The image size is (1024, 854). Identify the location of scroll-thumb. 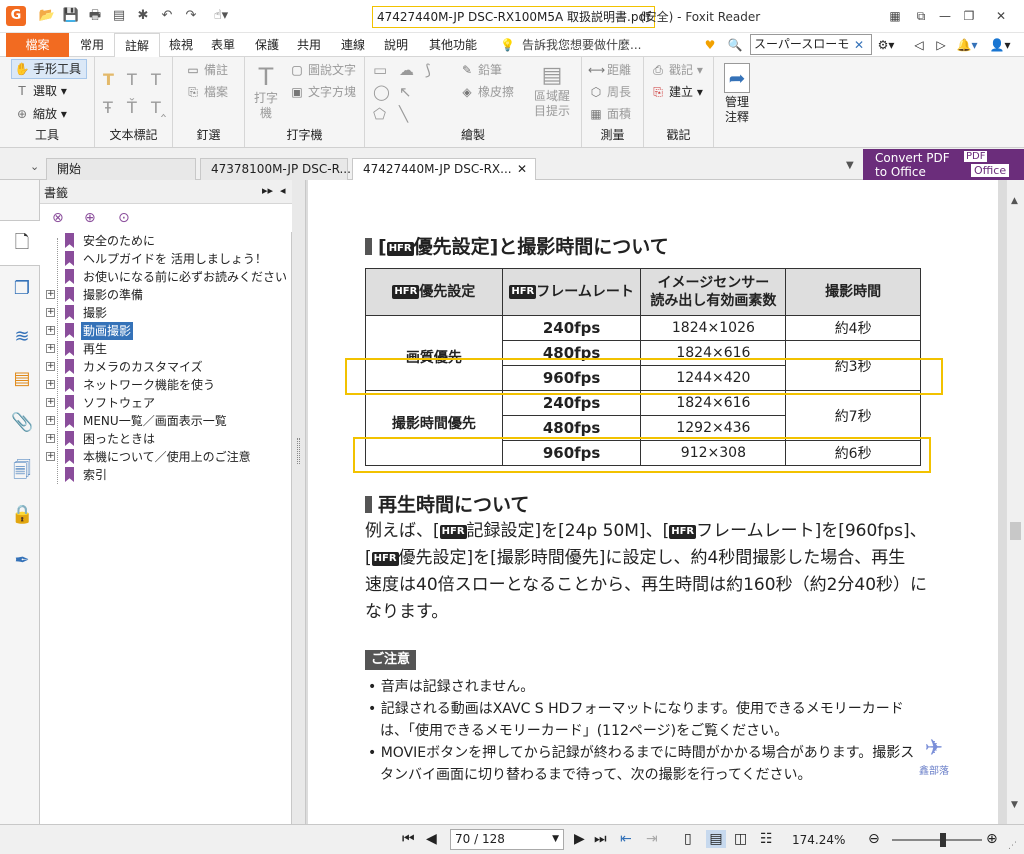
(1015, 531).